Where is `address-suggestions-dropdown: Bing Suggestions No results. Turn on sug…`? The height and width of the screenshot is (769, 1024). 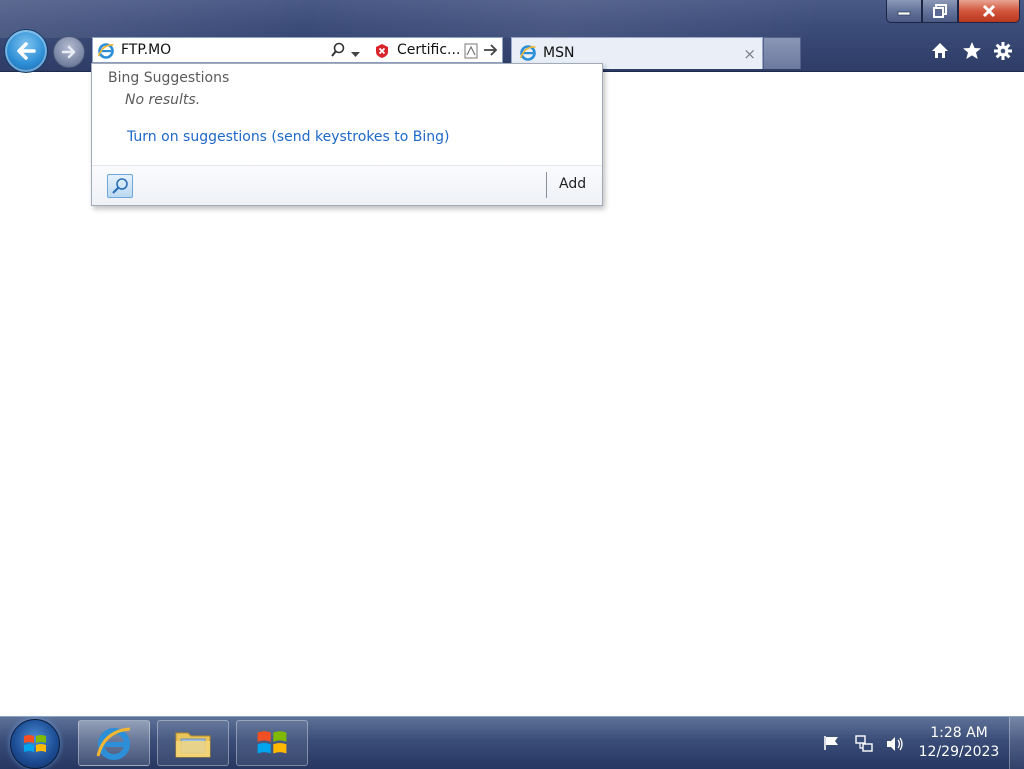 address-suggestions-dropdown: Bing Suggestions No results. Turn on sug… is located at coordinates (347, 134).